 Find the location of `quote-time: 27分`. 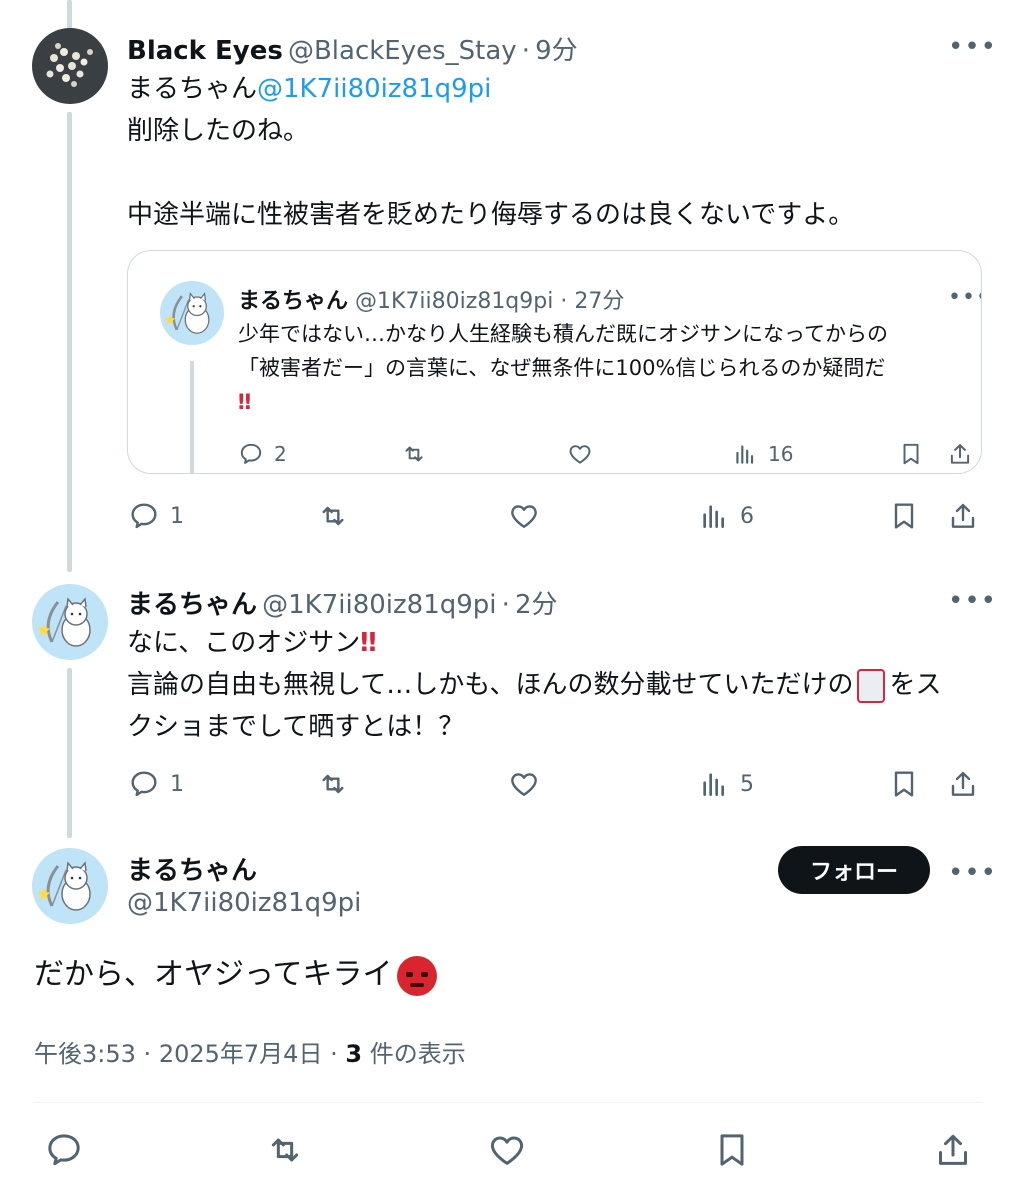

quote-time: 27分 is located at coordinates (599, 301).